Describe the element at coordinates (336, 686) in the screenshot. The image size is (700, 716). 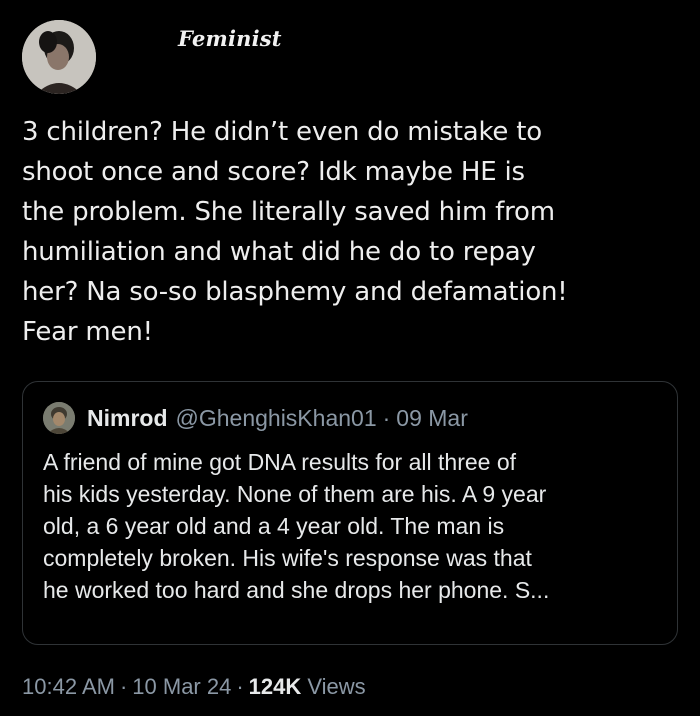
I see `views-label: Views` at that location.